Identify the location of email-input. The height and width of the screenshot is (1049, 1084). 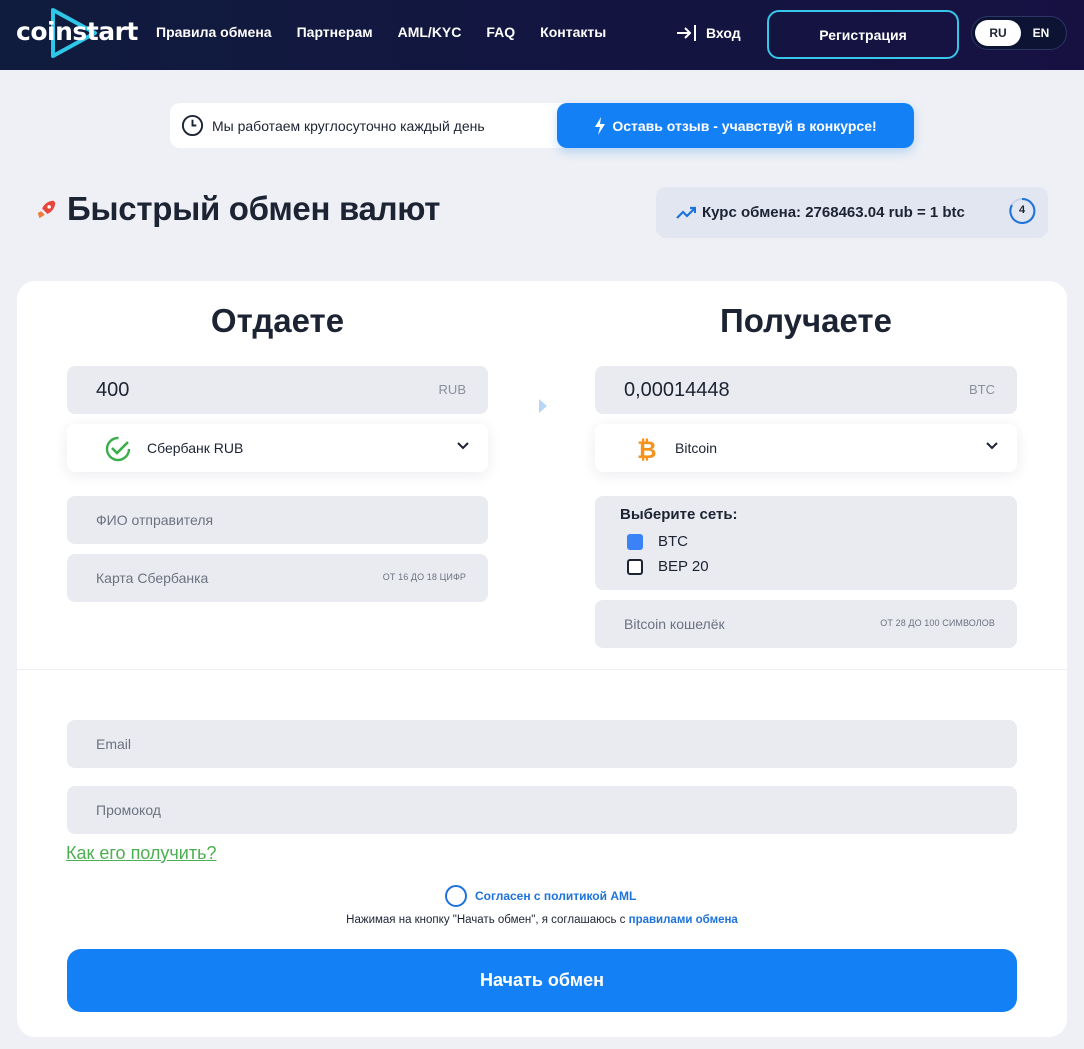
(542, 744).